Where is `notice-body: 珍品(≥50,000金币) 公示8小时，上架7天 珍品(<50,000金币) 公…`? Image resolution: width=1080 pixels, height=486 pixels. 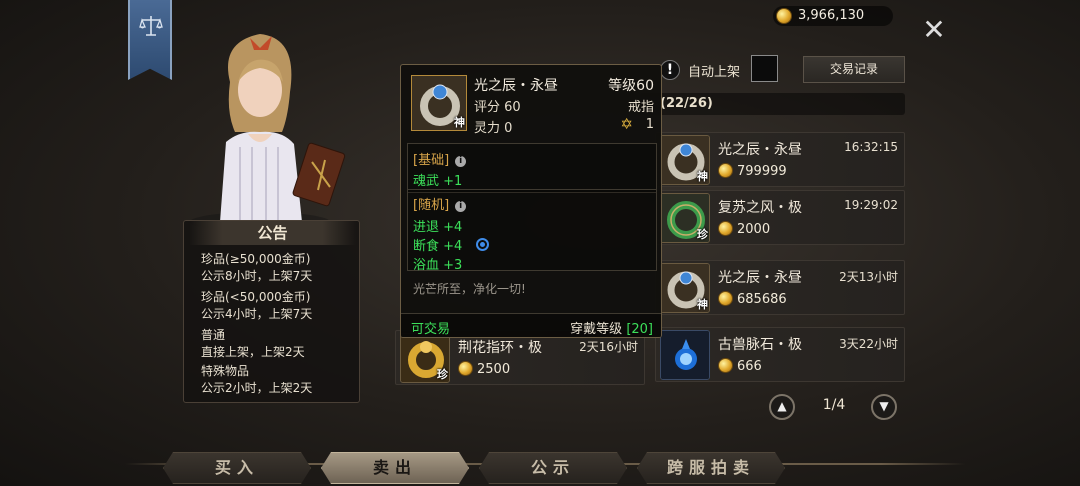 notice-body: 珍品(≥50,000金币) 公示8小时，上架7天 珍品(<50,000金币) 公… is located at coordinates (256, 326).